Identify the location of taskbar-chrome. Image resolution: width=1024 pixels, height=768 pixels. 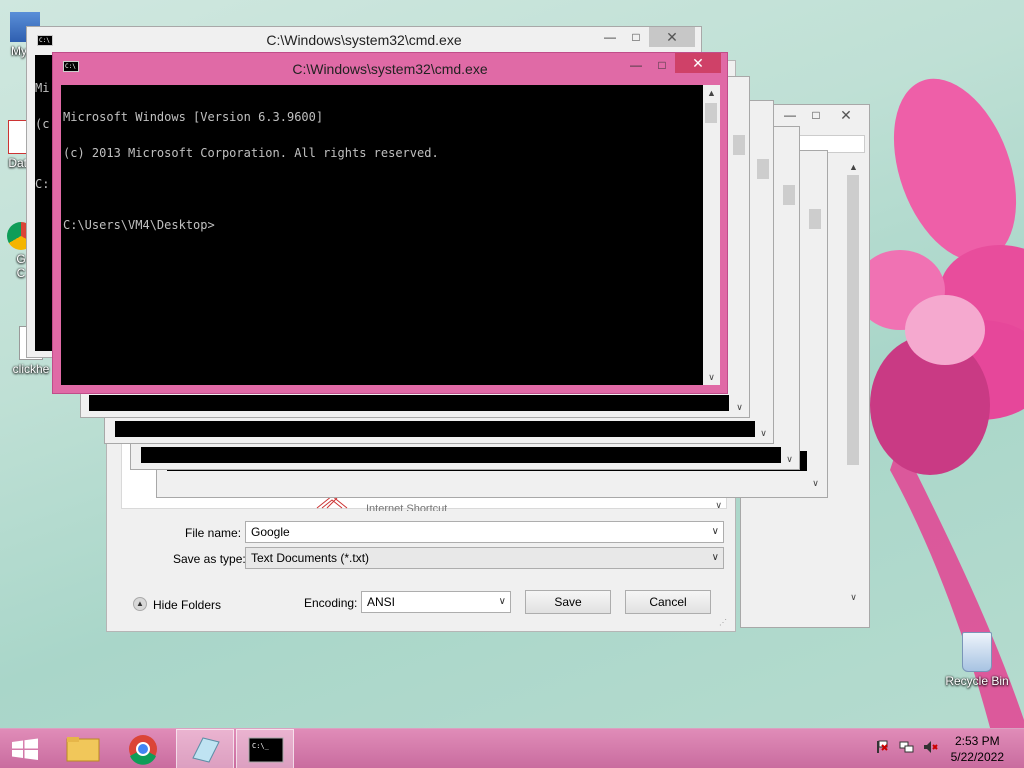
(143, 748).